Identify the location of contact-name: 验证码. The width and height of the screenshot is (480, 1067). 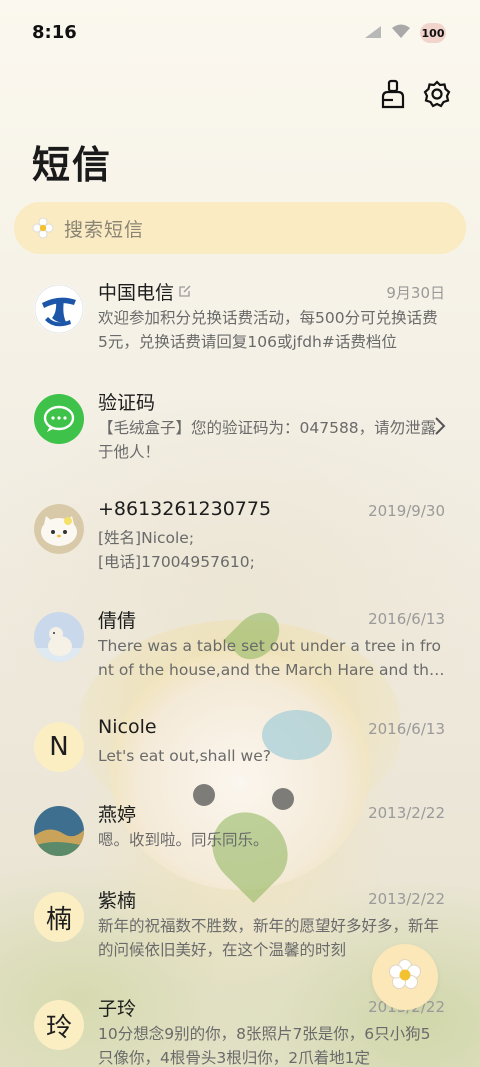
(127, 403).